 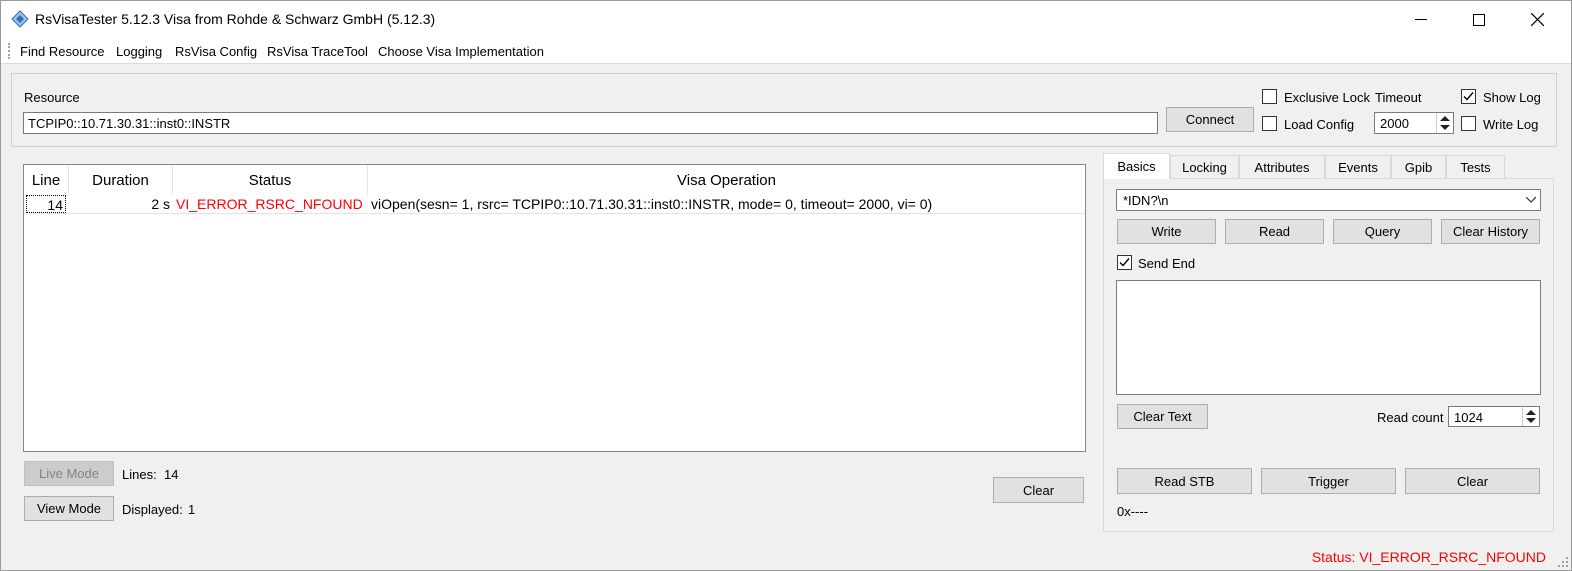 I want to click on column-header-duration: Duration, so click(x=121, y=180).